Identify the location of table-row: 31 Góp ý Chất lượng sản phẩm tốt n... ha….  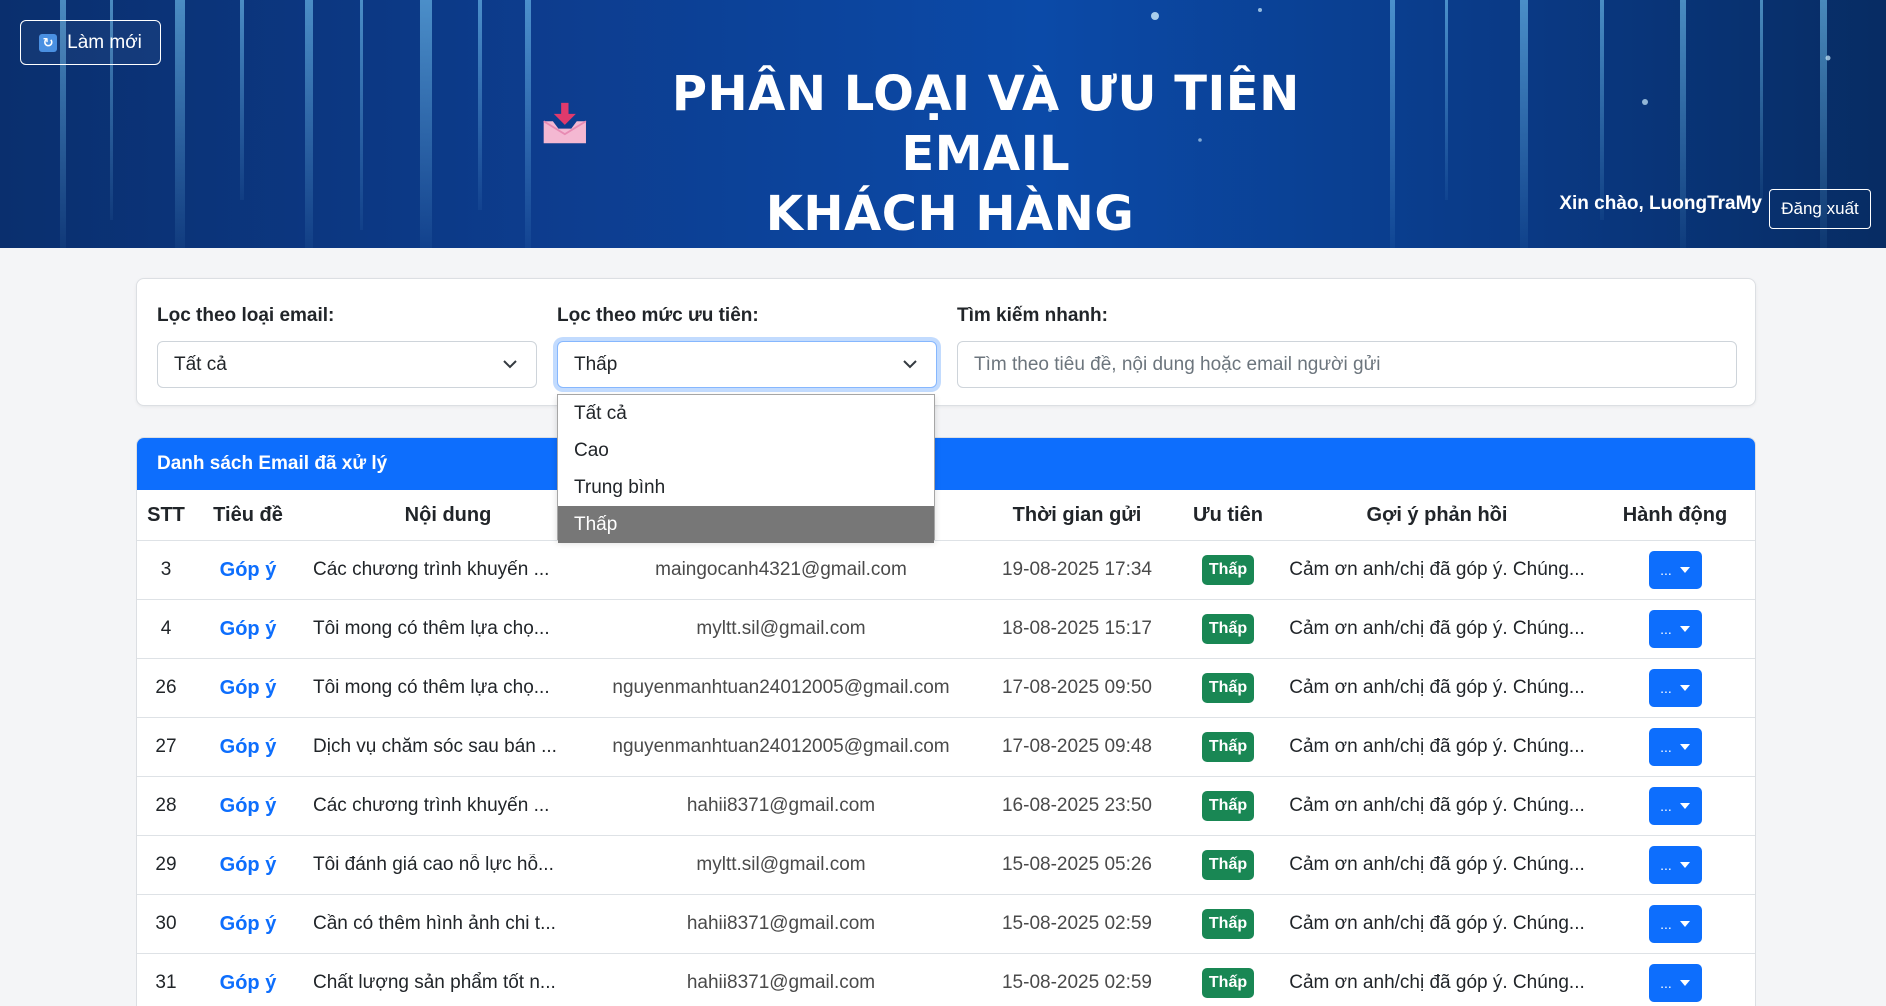
(946, 980).